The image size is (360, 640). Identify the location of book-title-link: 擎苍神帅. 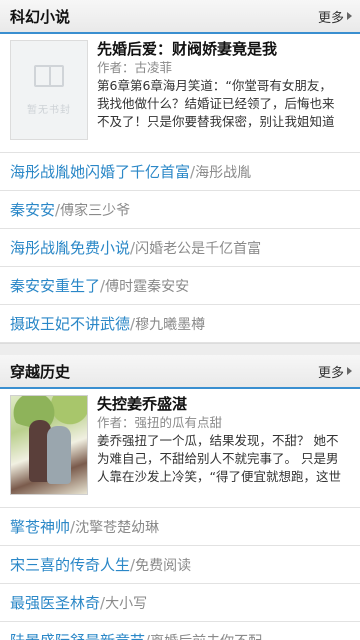
(40, 526).